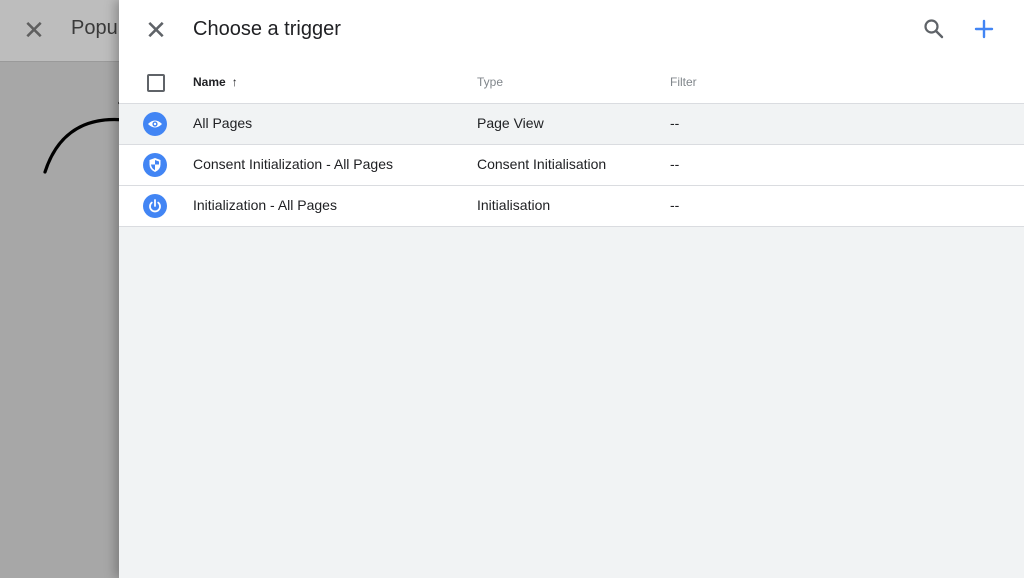 This screenshot has width=1024, height=578. Describe the element at coordinates (267, 29) in the screenshot. I see `panel-title: Choose a trigger` at that location.